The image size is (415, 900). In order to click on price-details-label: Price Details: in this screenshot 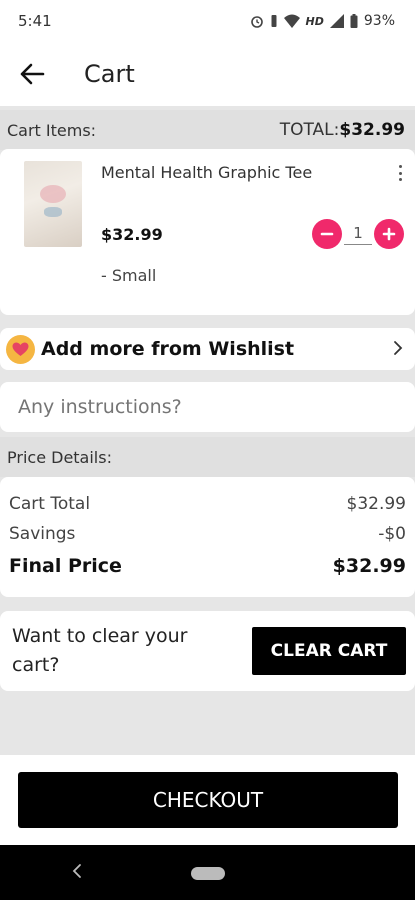, I will do `click(59, 457)`.